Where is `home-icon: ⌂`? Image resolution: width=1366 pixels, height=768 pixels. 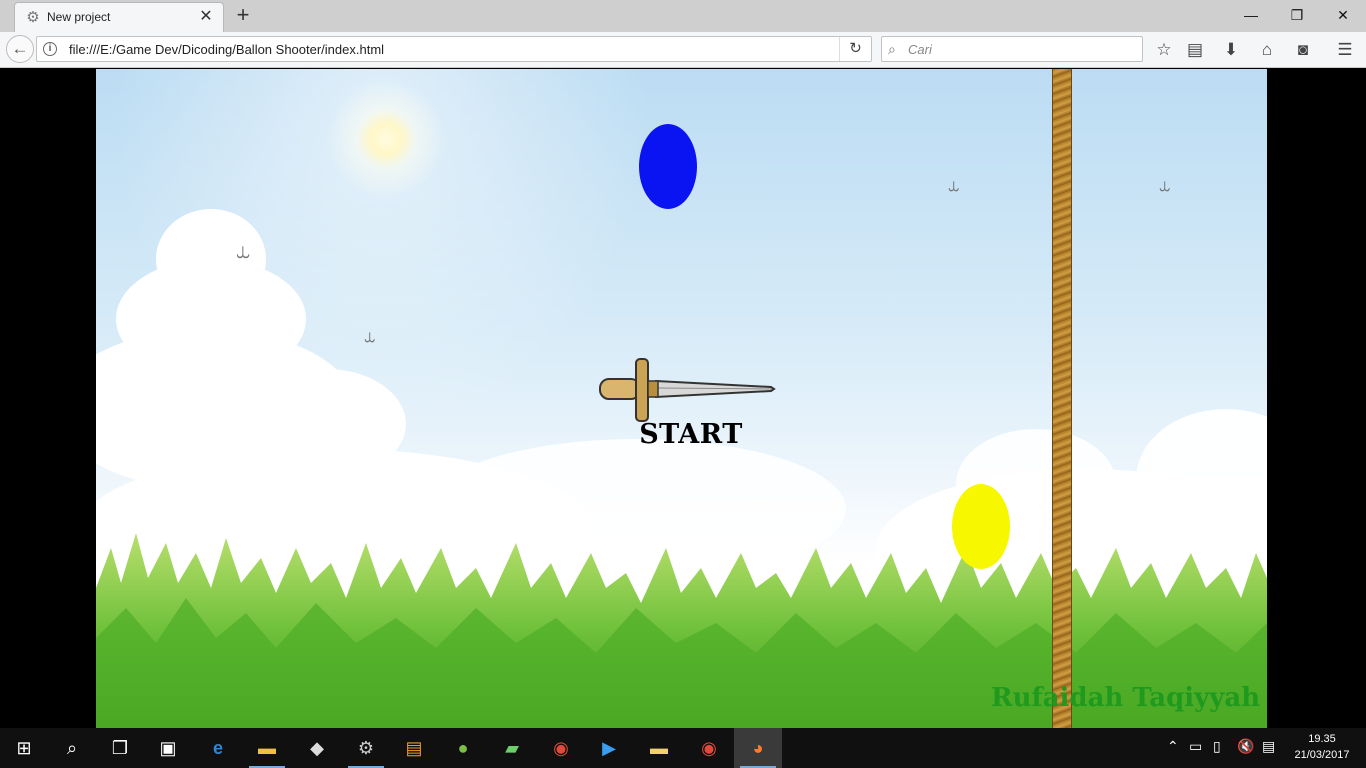
home-icon: ⌂ is located at coordinates (1267, 50).